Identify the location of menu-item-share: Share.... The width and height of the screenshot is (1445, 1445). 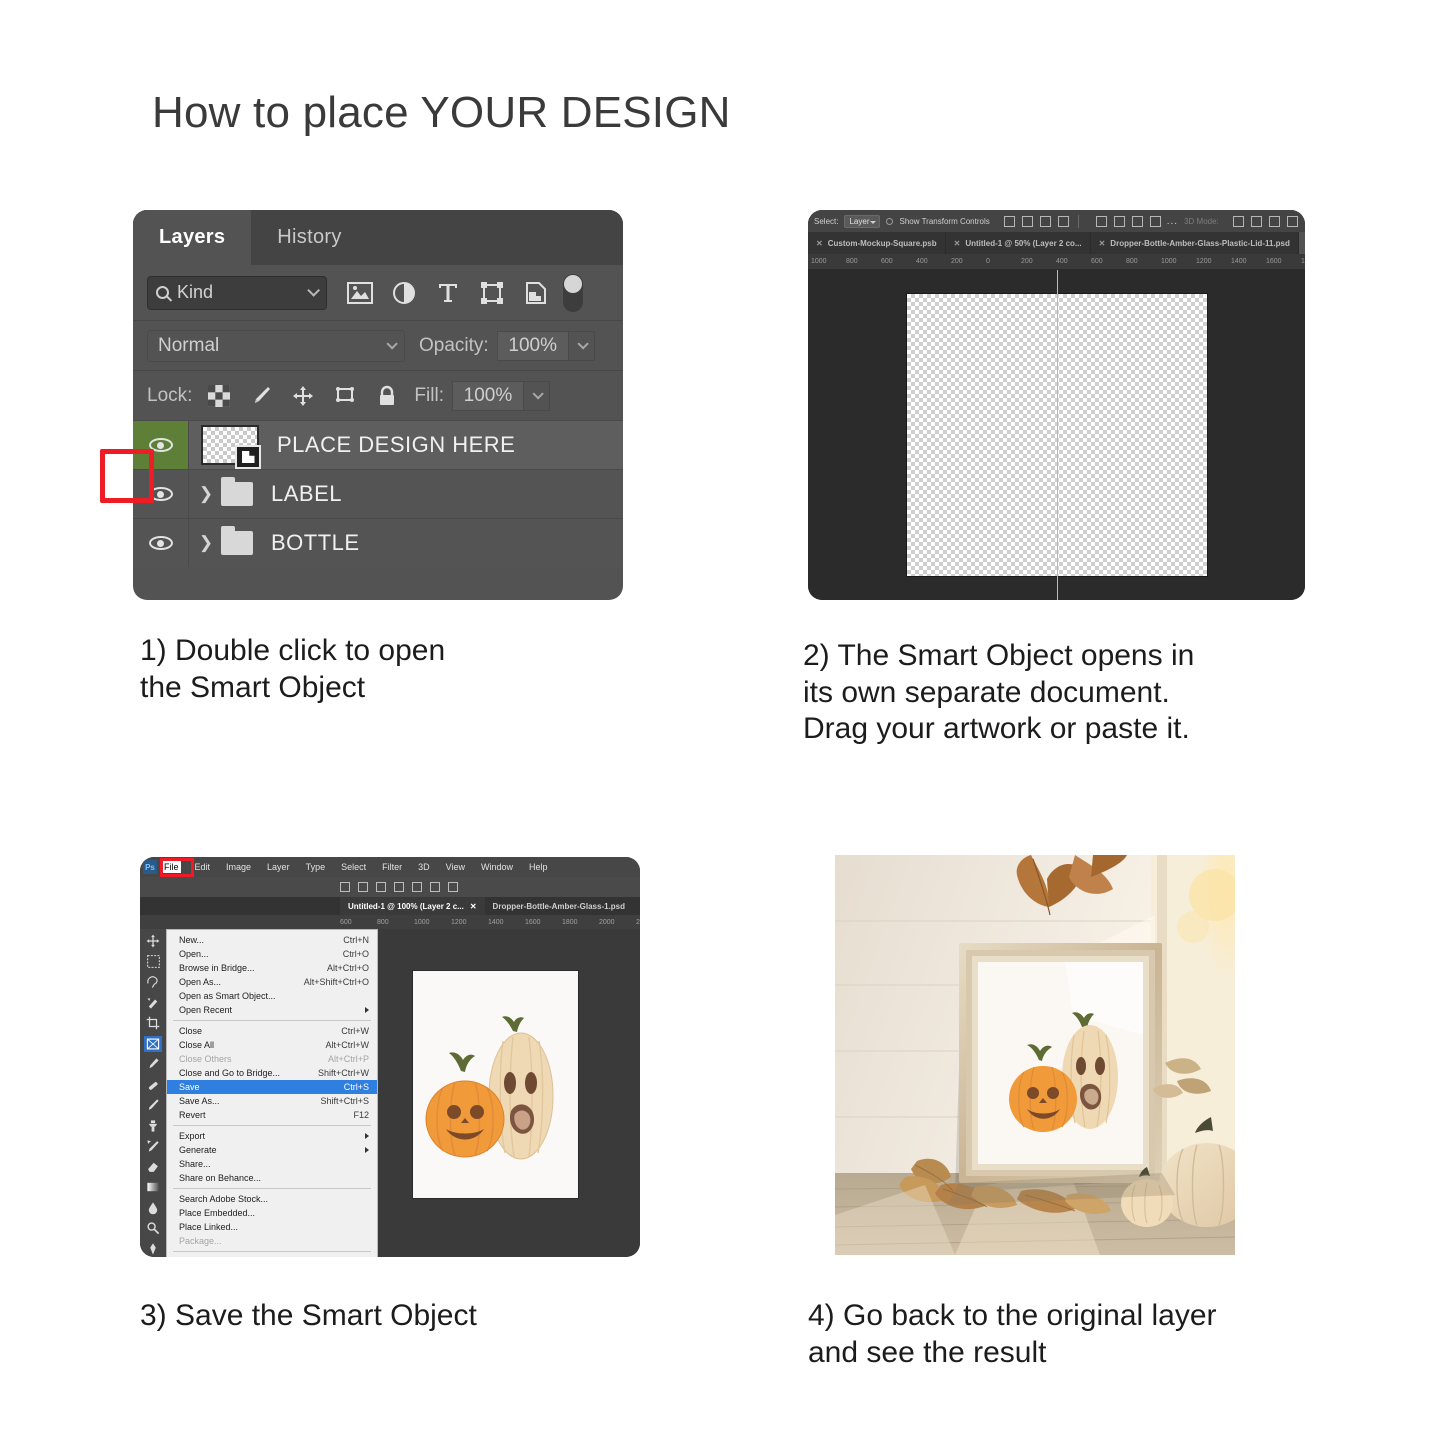
(272, 1164).